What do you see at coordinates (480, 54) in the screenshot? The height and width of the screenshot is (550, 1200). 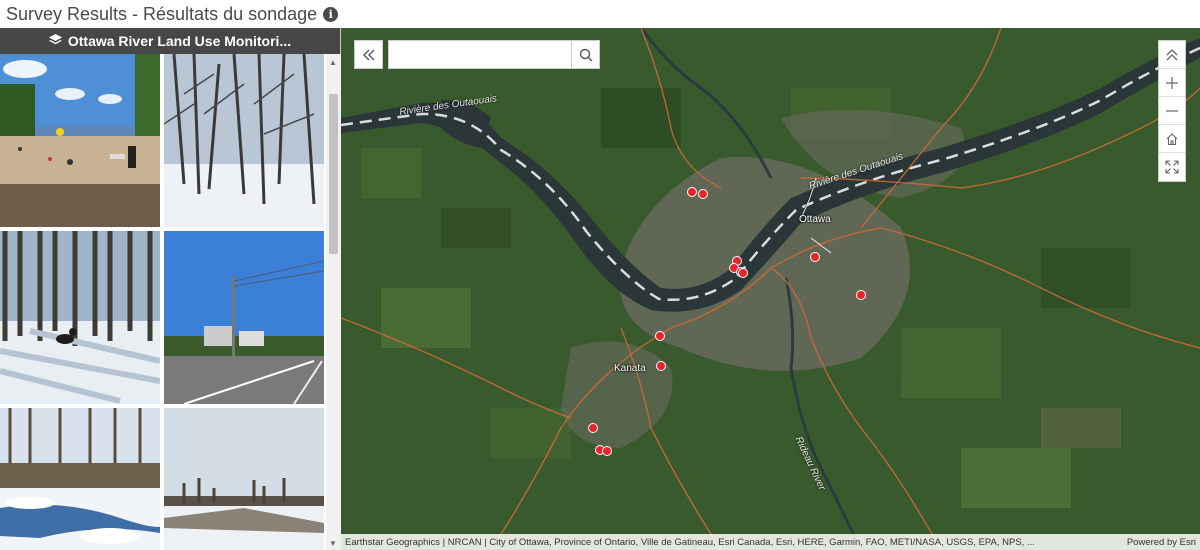 I see `search-input` at bounding box center [480, 54].